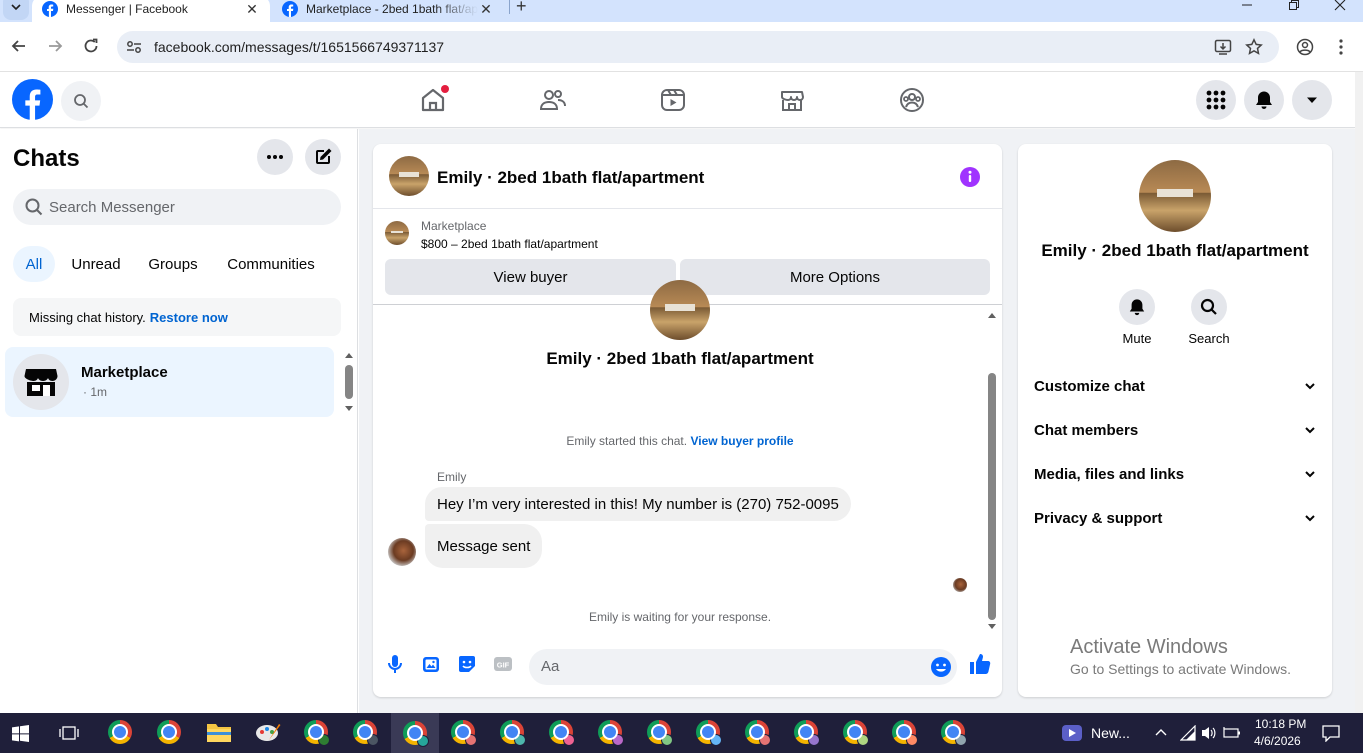 This screenshot has height=753, width=1363. What do you see at coordinates (1254, 47) in the screenshot?
I see `bookmark-star-icon` at bounding box center [1254, 47].